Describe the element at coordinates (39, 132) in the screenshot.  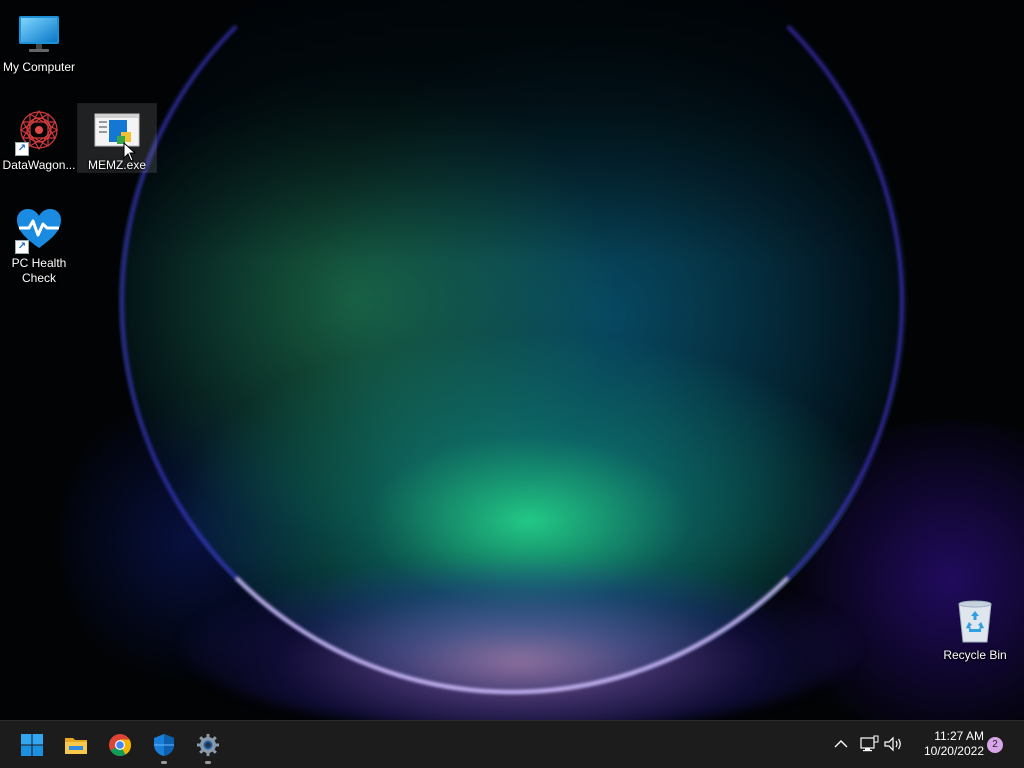
I see `datawagon-icon: ↗` at that location.